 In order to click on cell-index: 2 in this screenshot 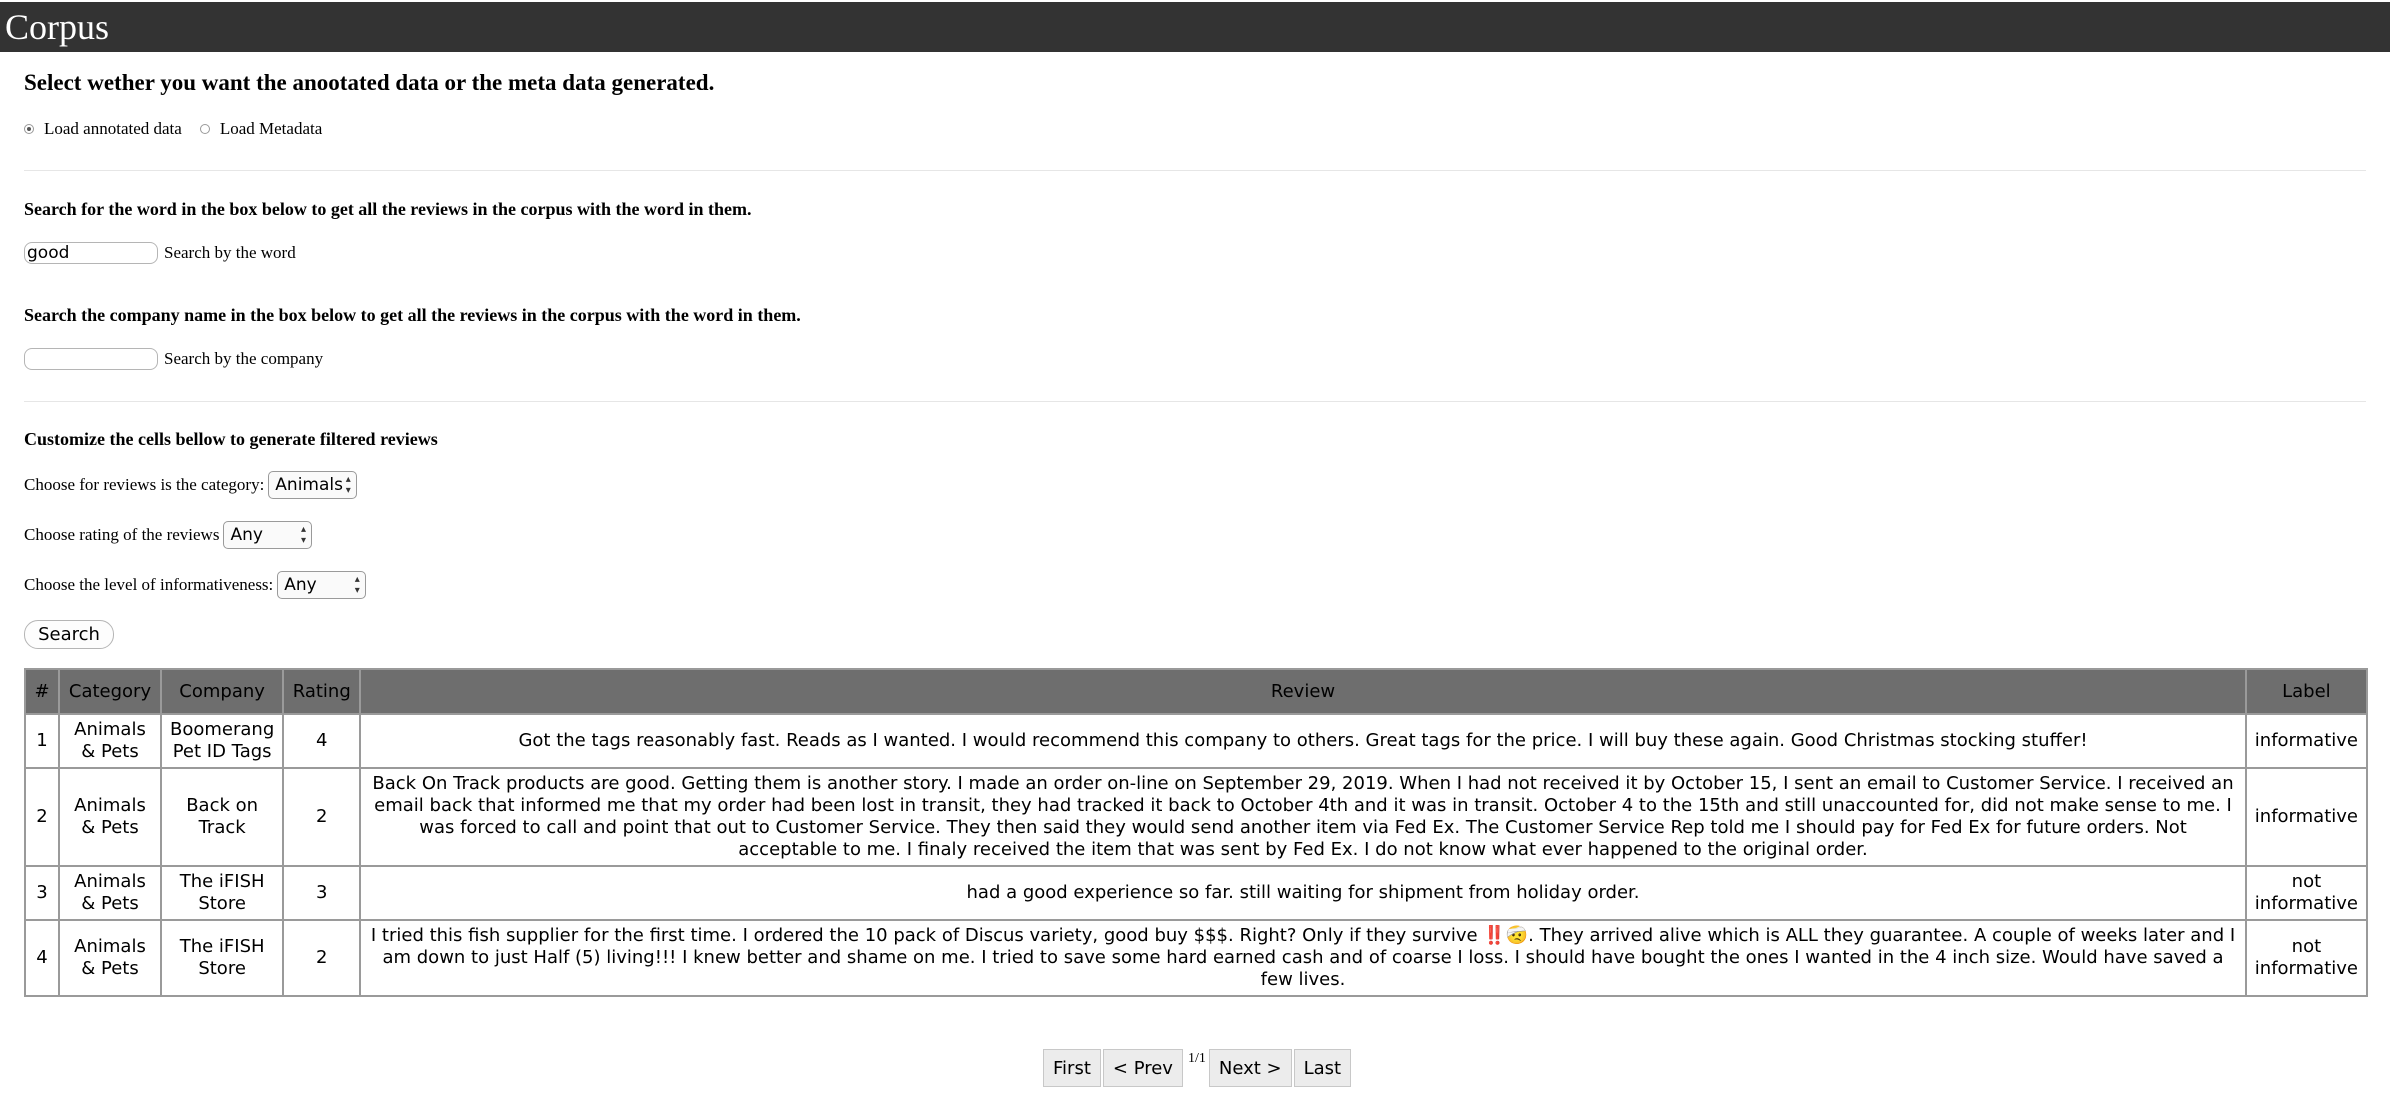, I will do `click(42, 817)`.